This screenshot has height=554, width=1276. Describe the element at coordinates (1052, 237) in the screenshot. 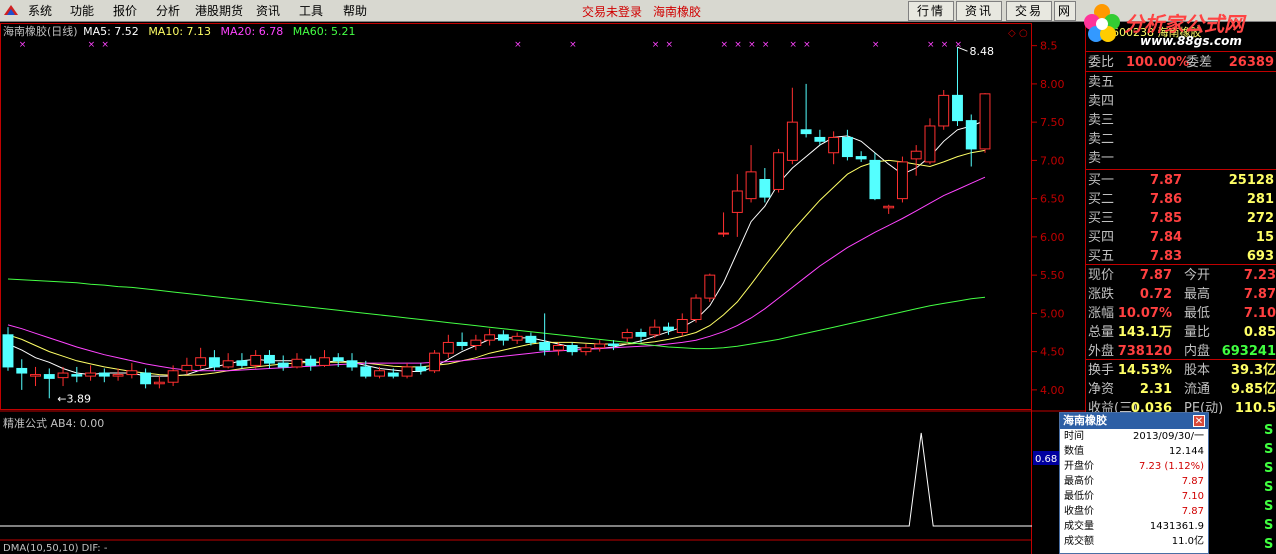

I see `y-tick-label: 6.00` at that location.